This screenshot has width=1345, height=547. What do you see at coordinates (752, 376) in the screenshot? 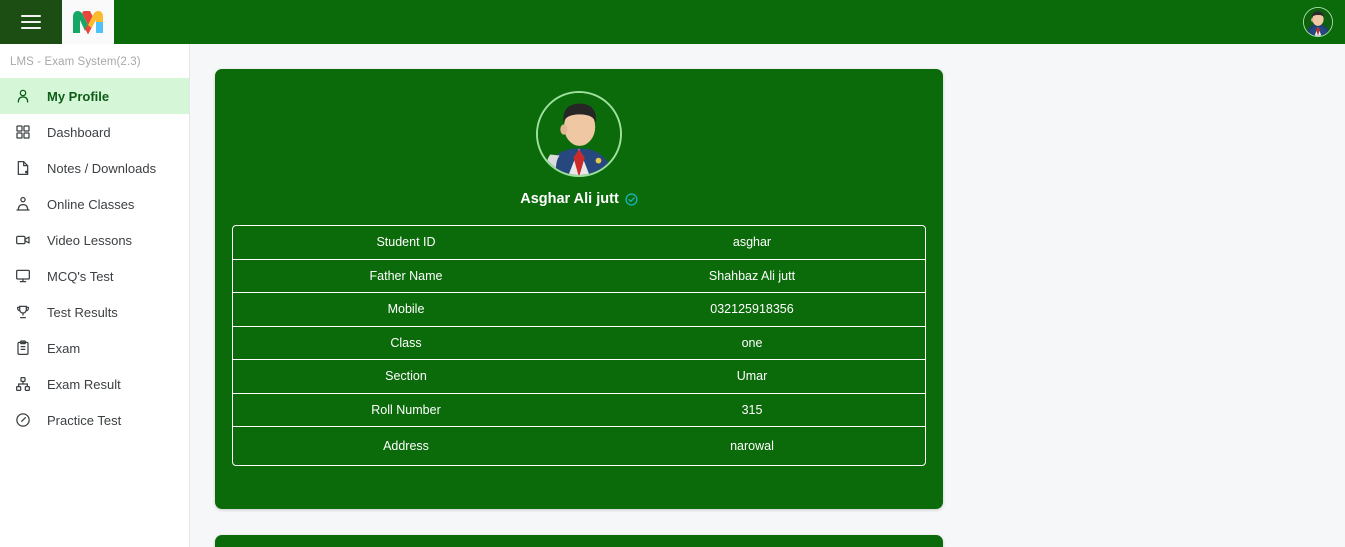
I see `row-value: Umar` at bounding box center [752, 376].